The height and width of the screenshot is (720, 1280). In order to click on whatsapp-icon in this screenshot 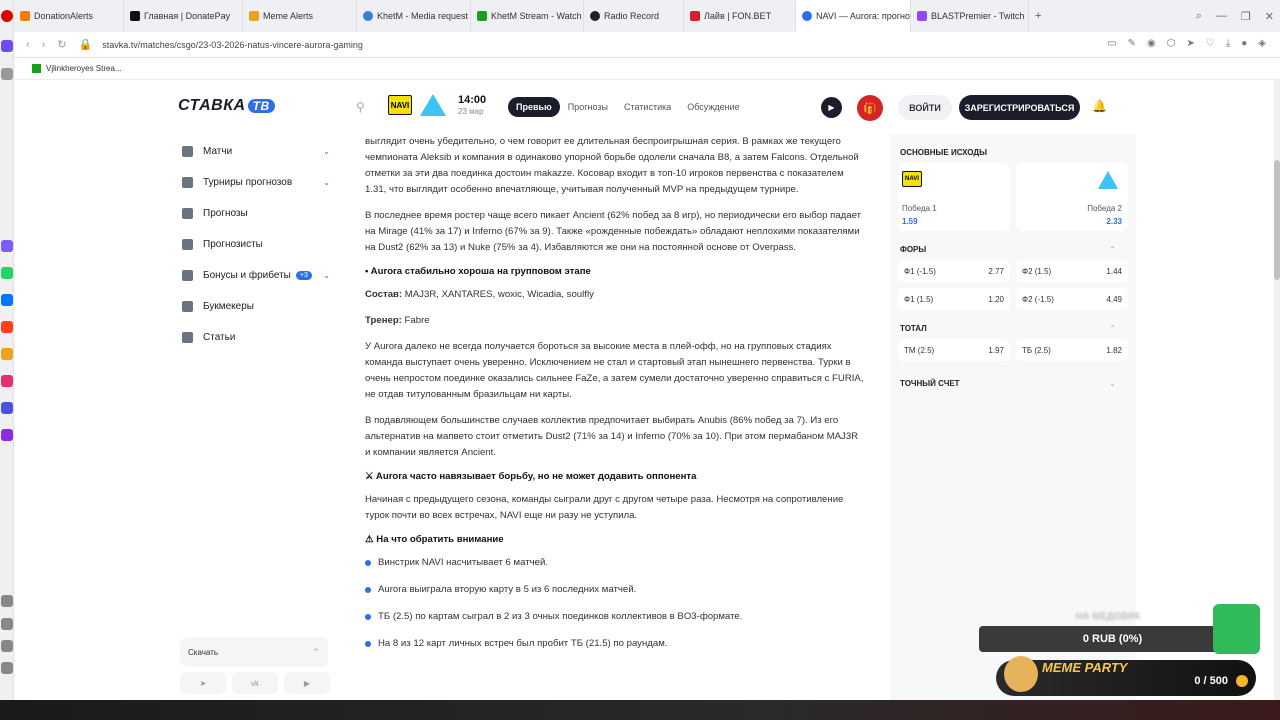, I will do `click(7, 273)`.